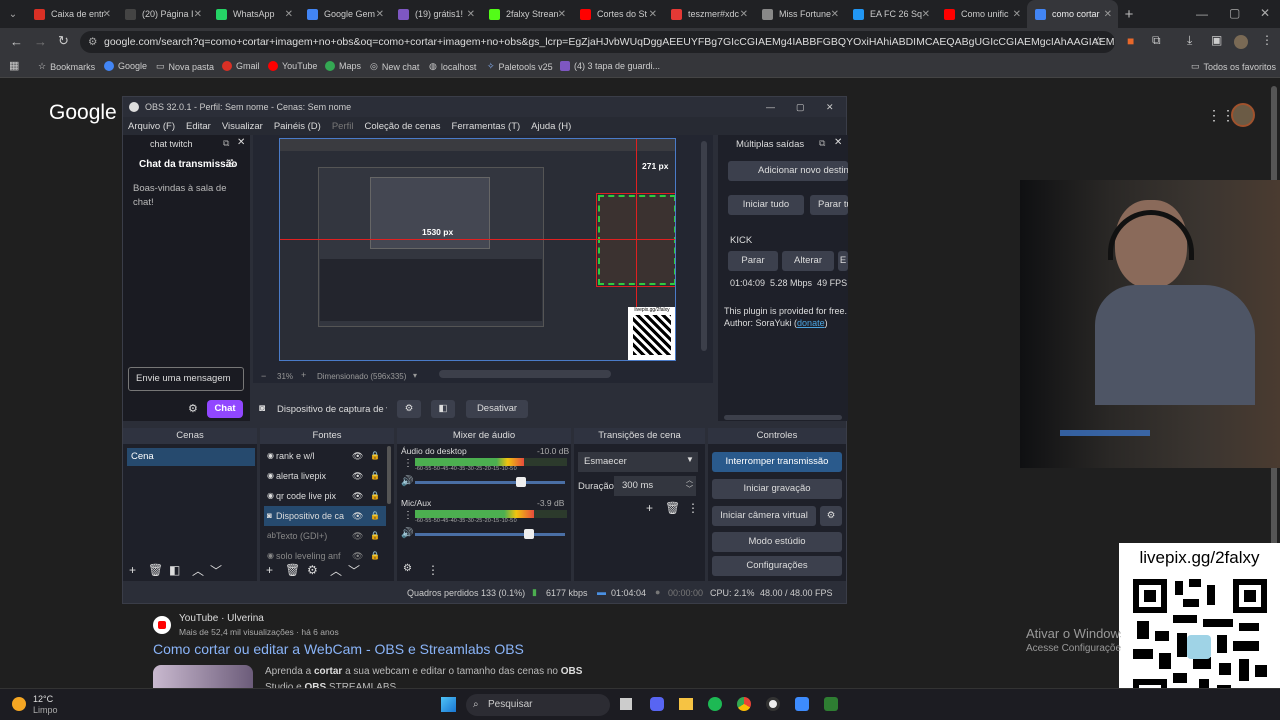  I want to click on chrome-icon, so click(744, 704).